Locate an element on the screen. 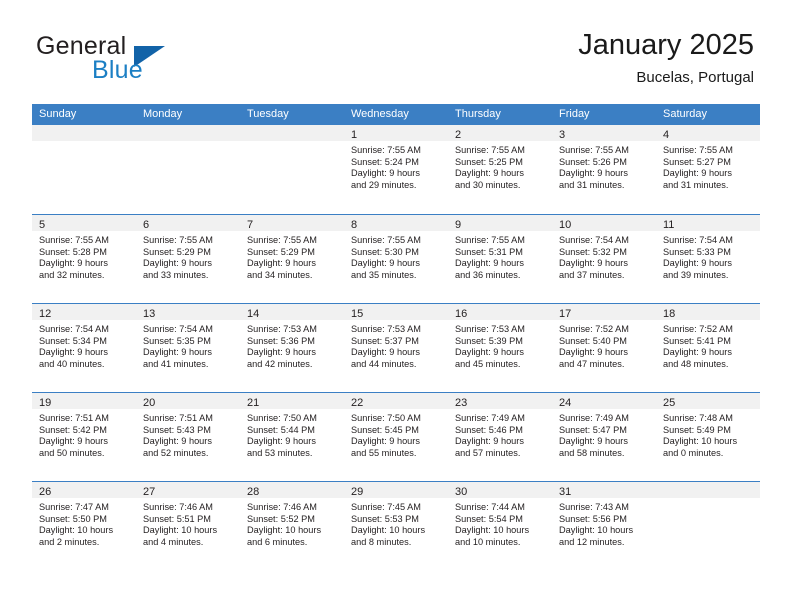  brand-logo: General Blue is located at coordinates (151, 58).